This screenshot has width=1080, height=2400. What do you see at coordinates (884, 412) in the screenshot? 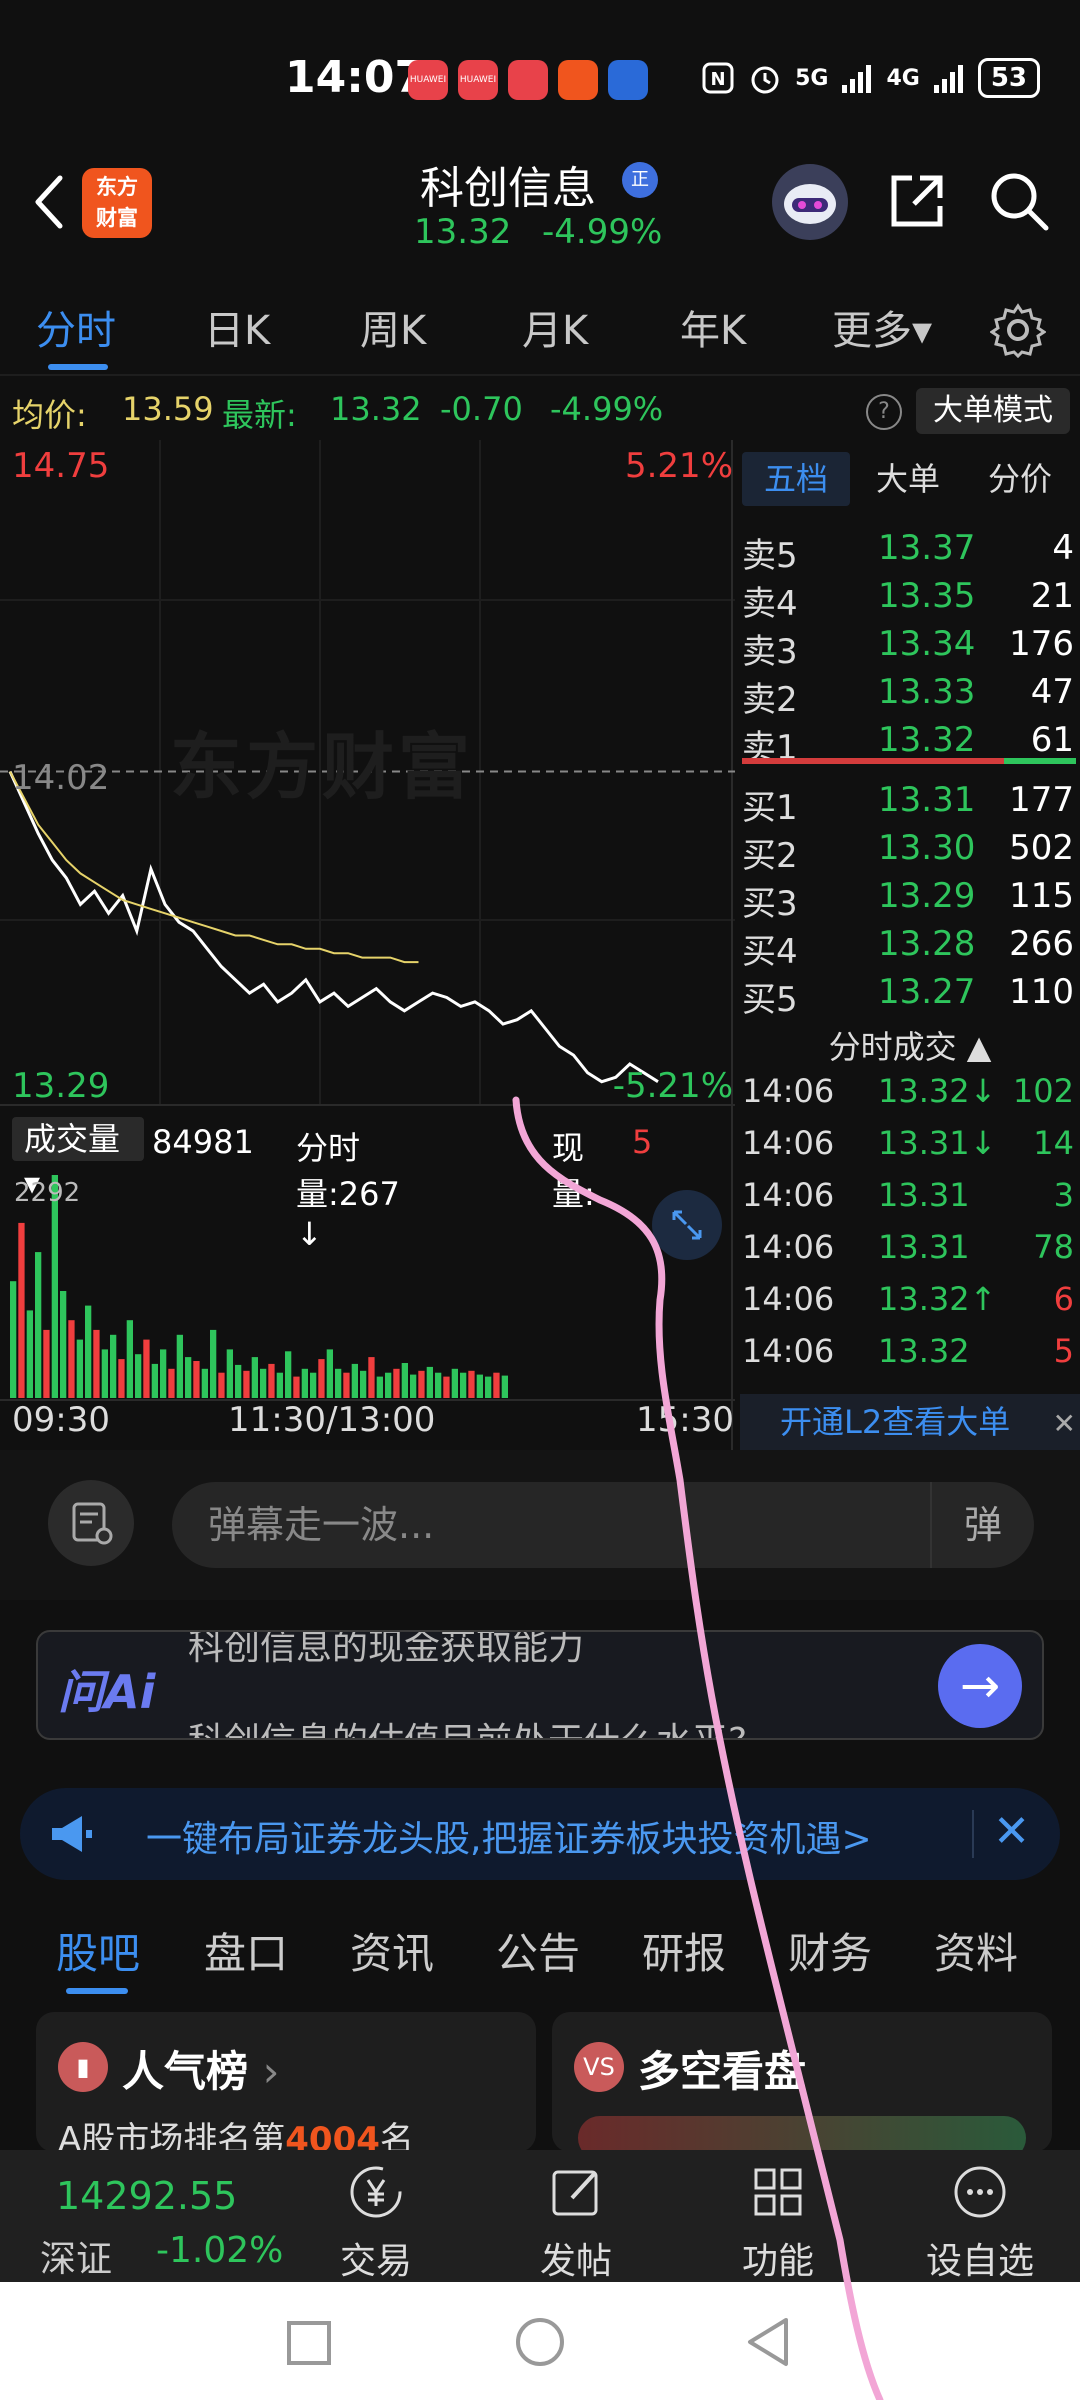
I see `help-icon: ?` at bounding box center [884, 412].